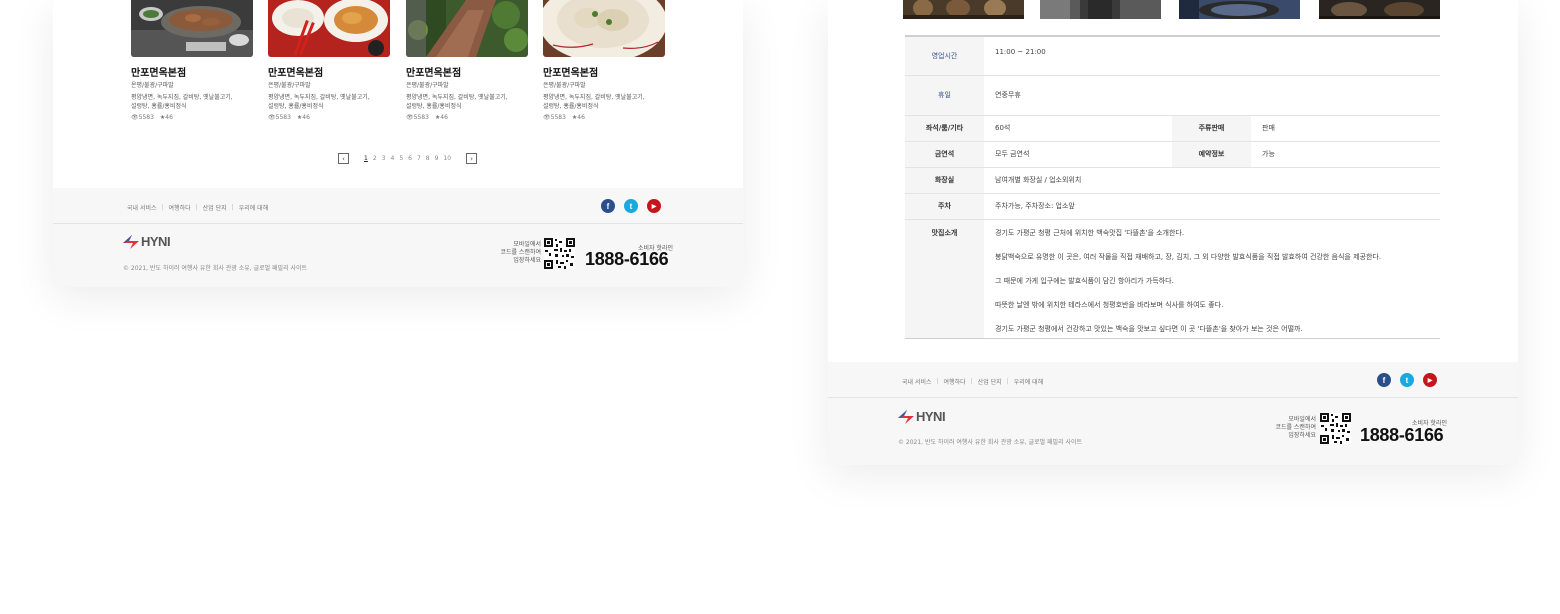  What do you see at coordinates (343, 158) in the screenshot?
I see `prev-page-button: ‹` at bounding box center [343, 158].